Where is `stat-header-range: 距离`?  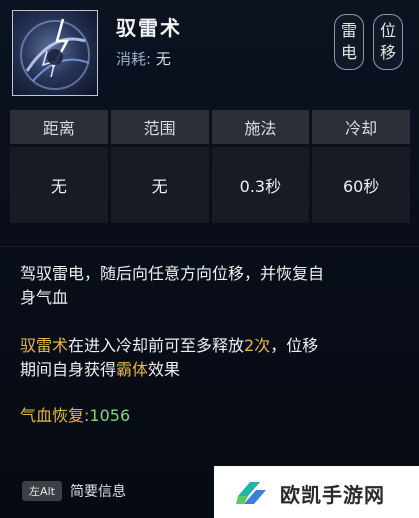 stat-header-range: 距离 is located at coordinates (59, 127).